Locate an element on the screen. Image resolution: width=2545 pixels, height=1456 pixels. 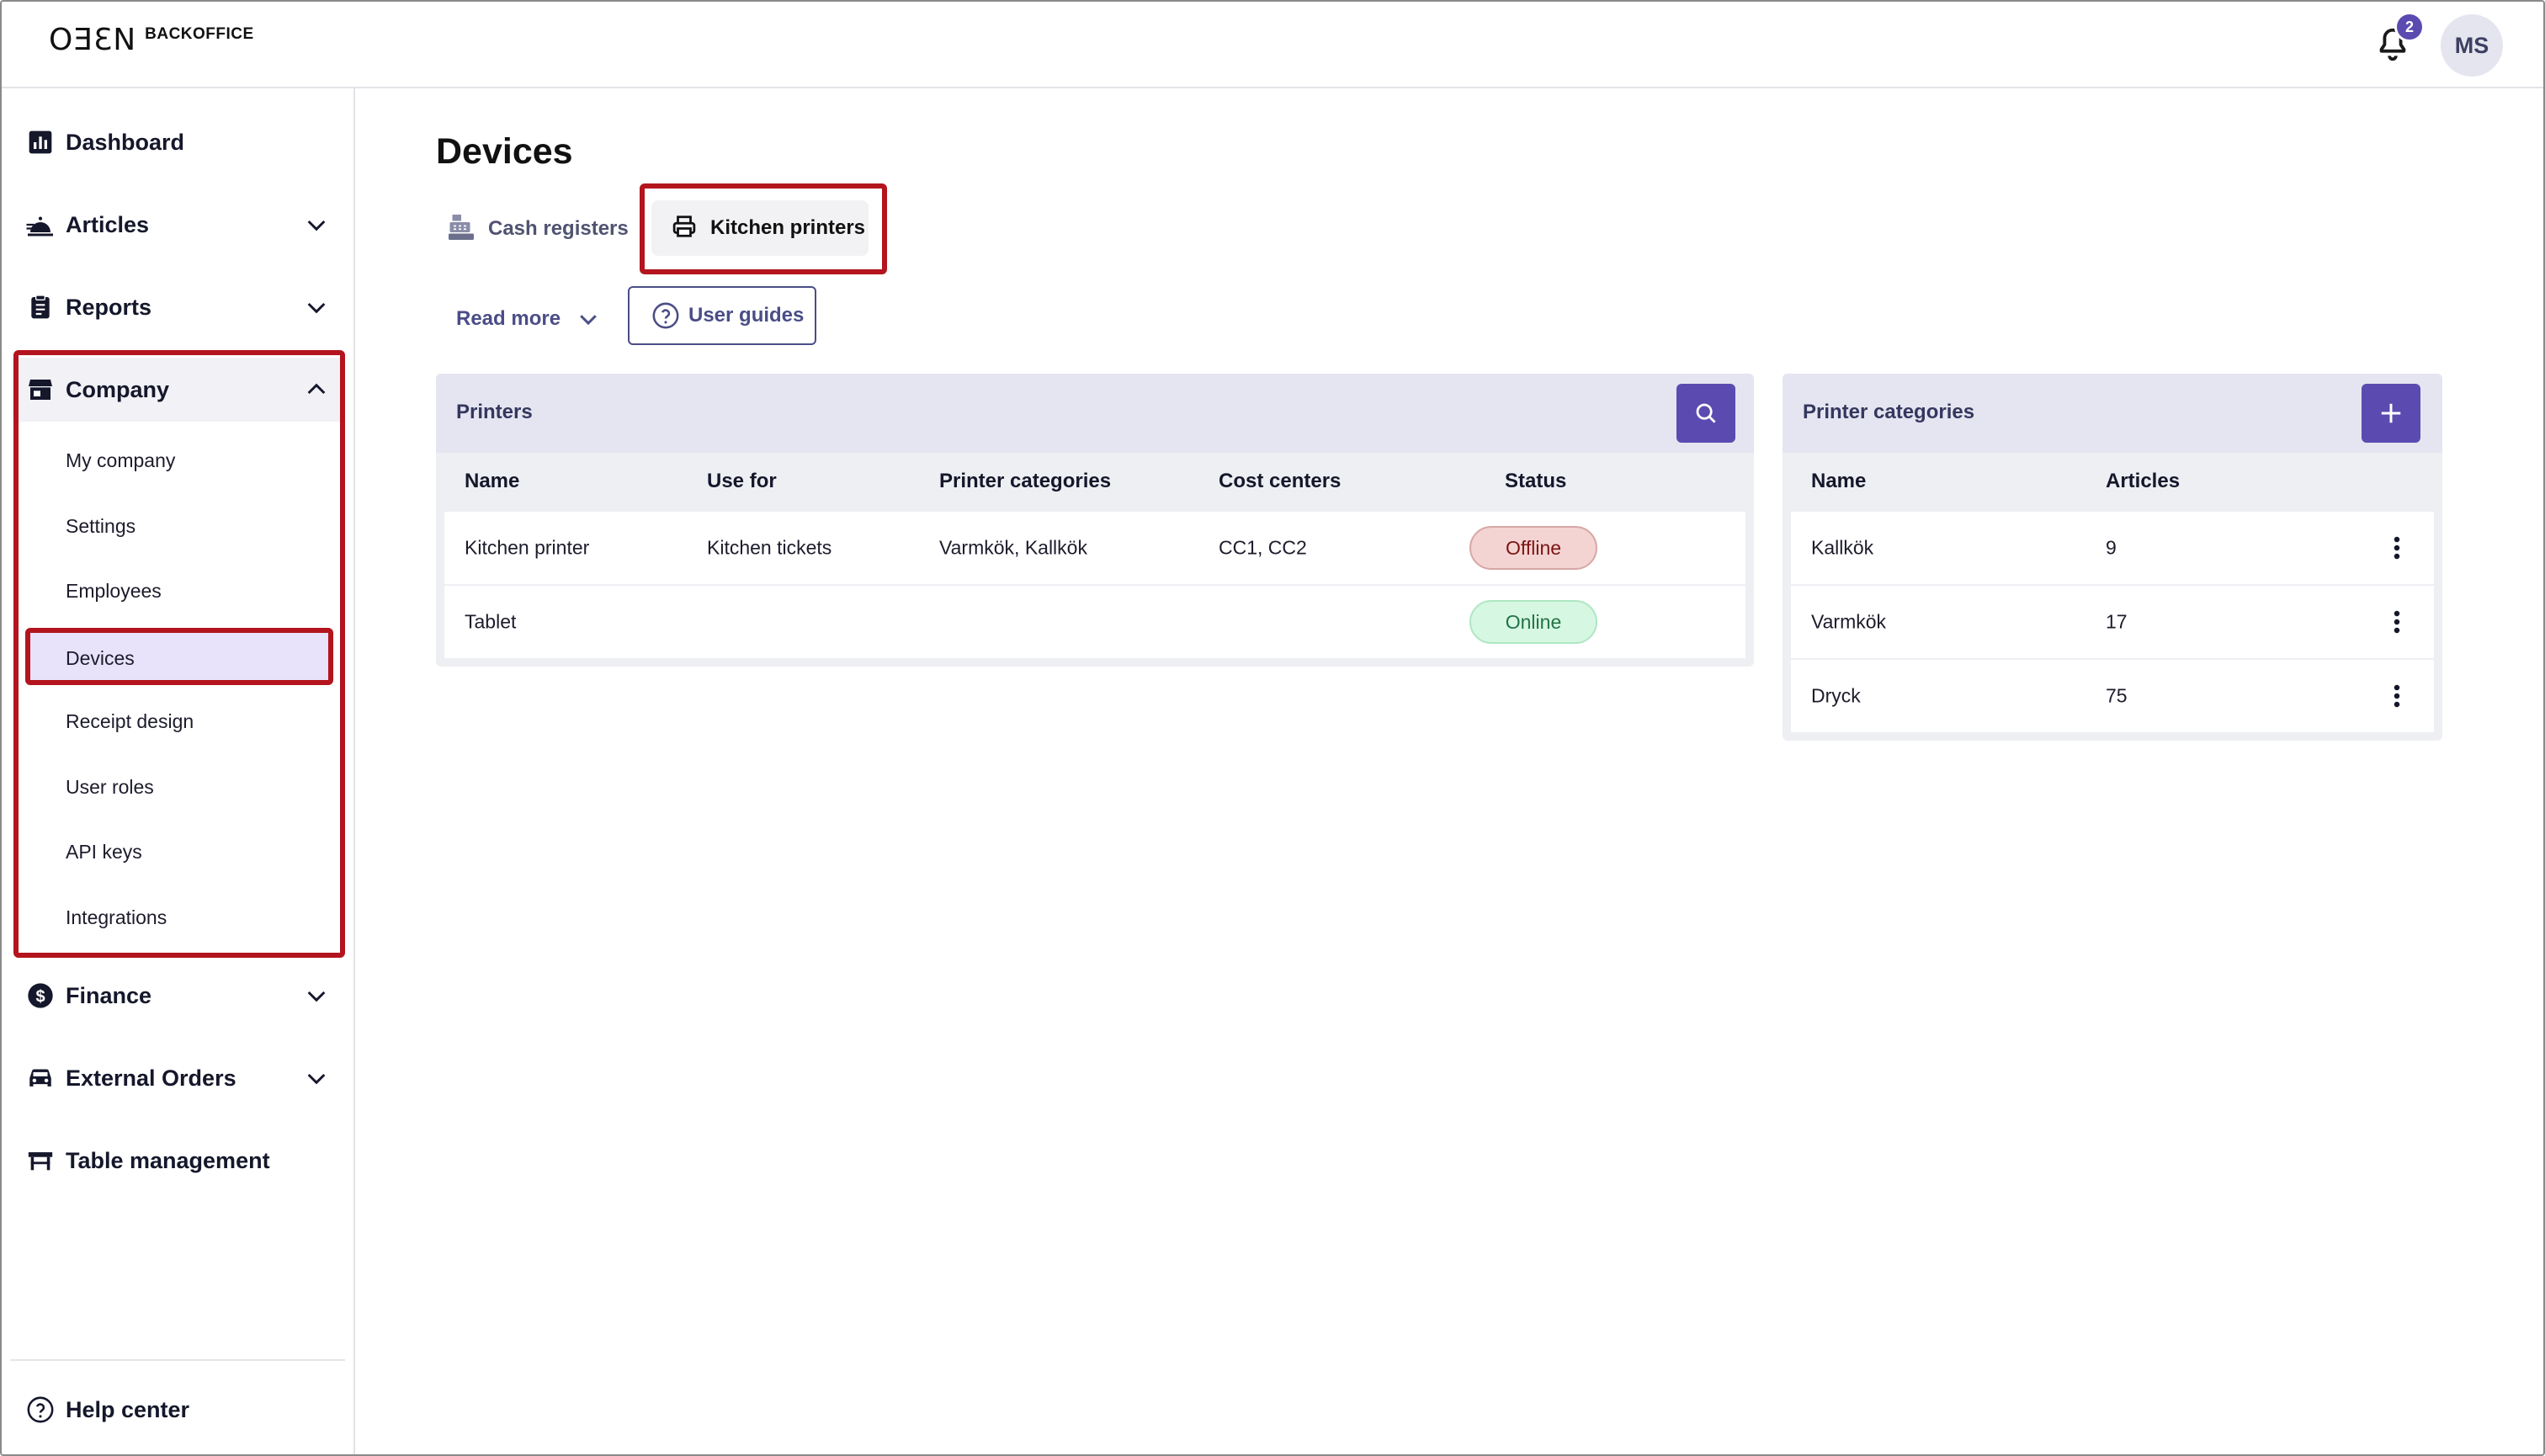
sidebar-item-reports: Reports is located at coordinates (177, 307).